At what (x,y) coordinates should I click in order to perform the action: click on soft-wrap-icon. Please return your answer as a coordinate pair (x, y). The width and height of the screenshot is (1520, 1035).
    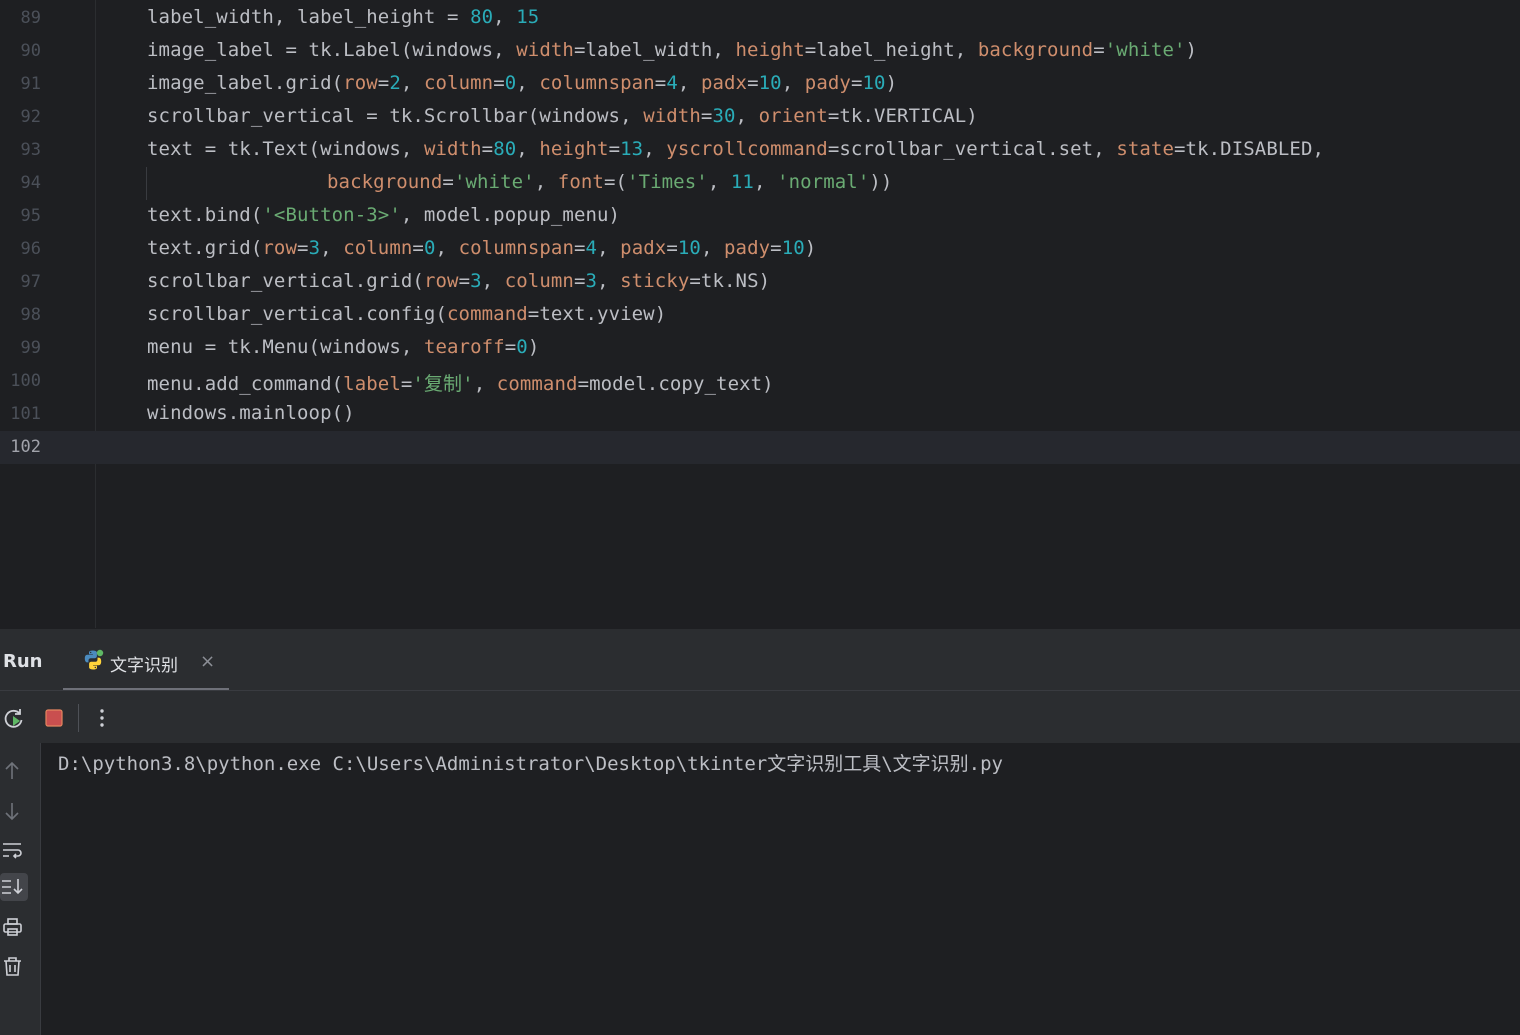
    Looking at the image, I should click on (14, 850).